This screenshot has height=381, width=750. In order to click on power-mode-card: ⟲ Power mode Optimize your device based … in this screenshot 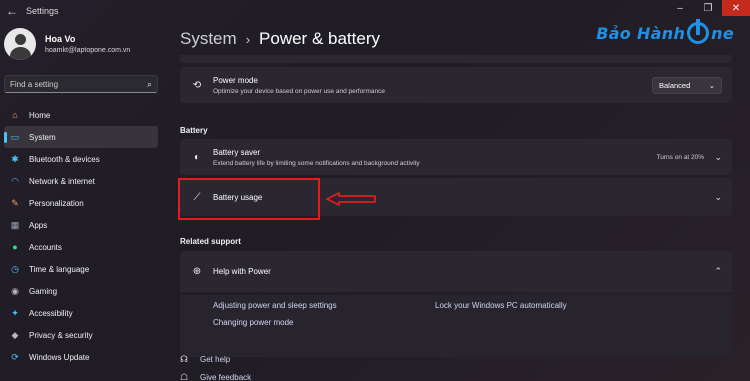, I will do `click(456, 85)`.